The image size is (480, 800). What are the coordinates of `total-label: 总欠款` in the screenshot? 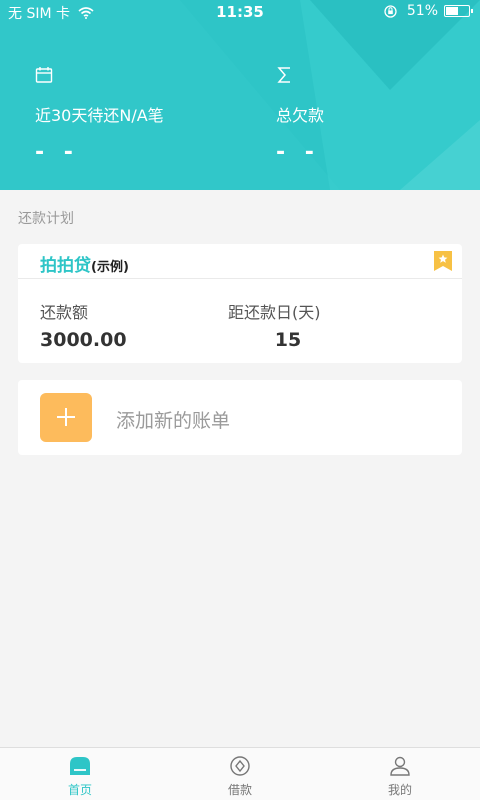 It's located at (300, 115).